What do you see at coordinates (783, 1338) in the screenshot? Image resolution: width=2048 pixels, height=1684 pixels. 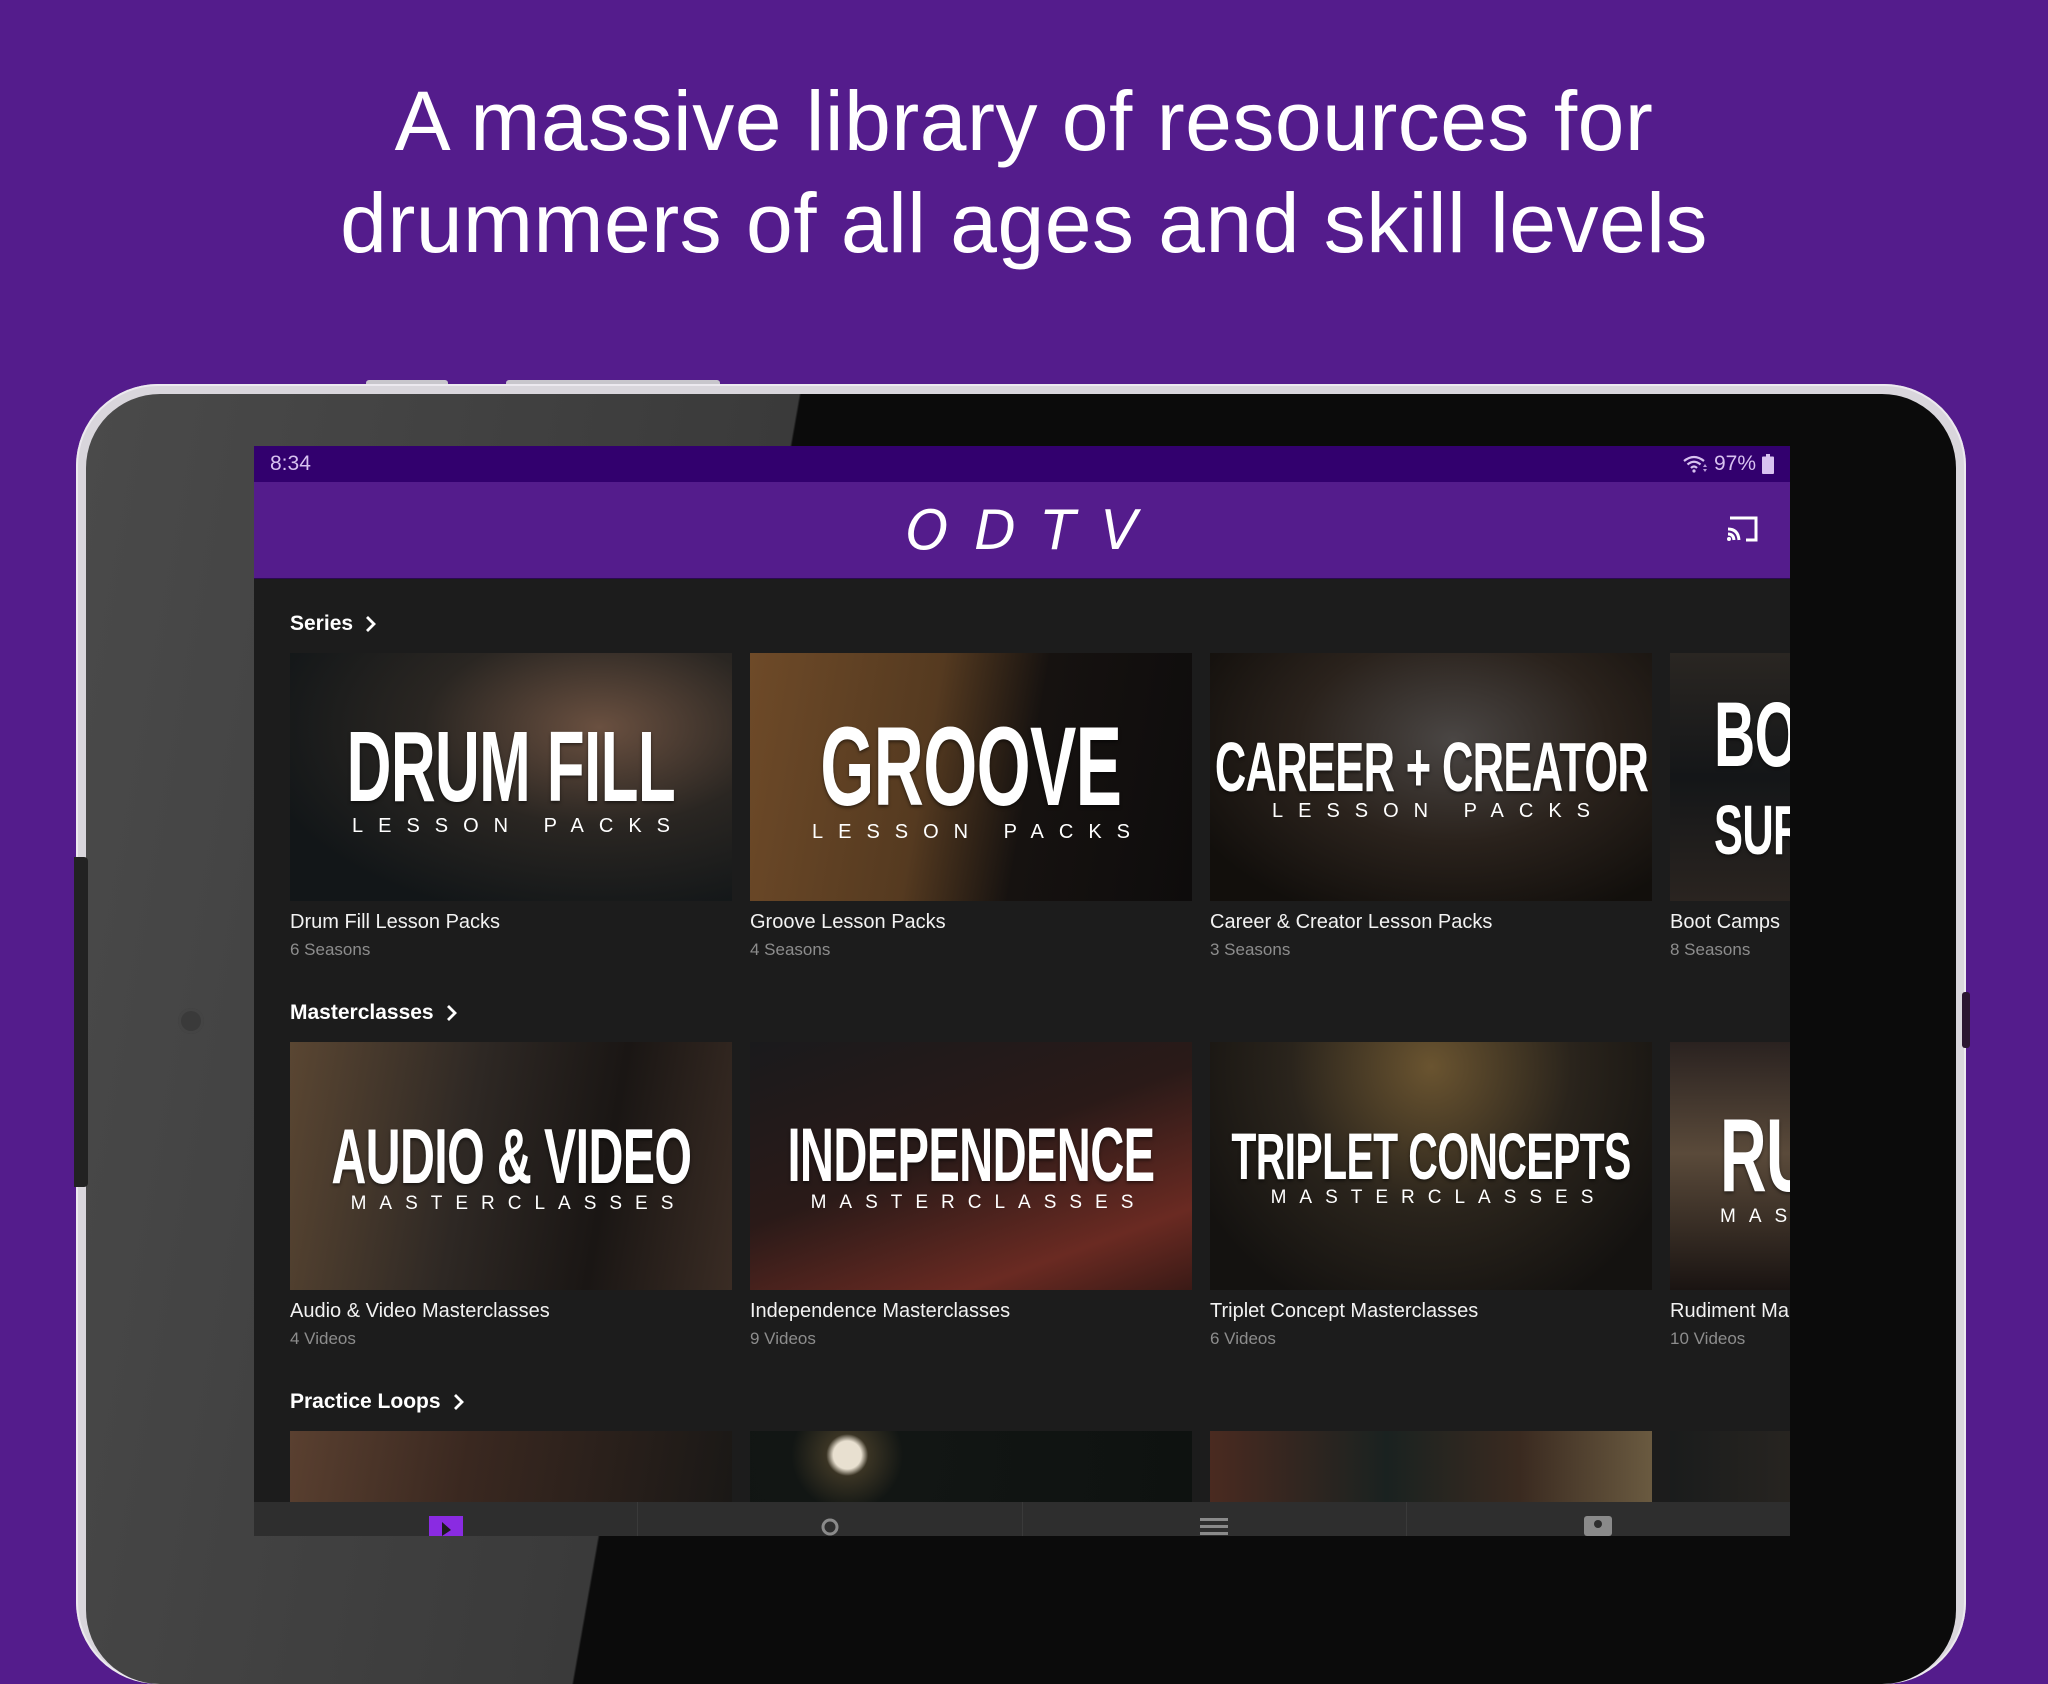 I see `card-subtitle: 9 Videos` at bounding box center [783, 1338].